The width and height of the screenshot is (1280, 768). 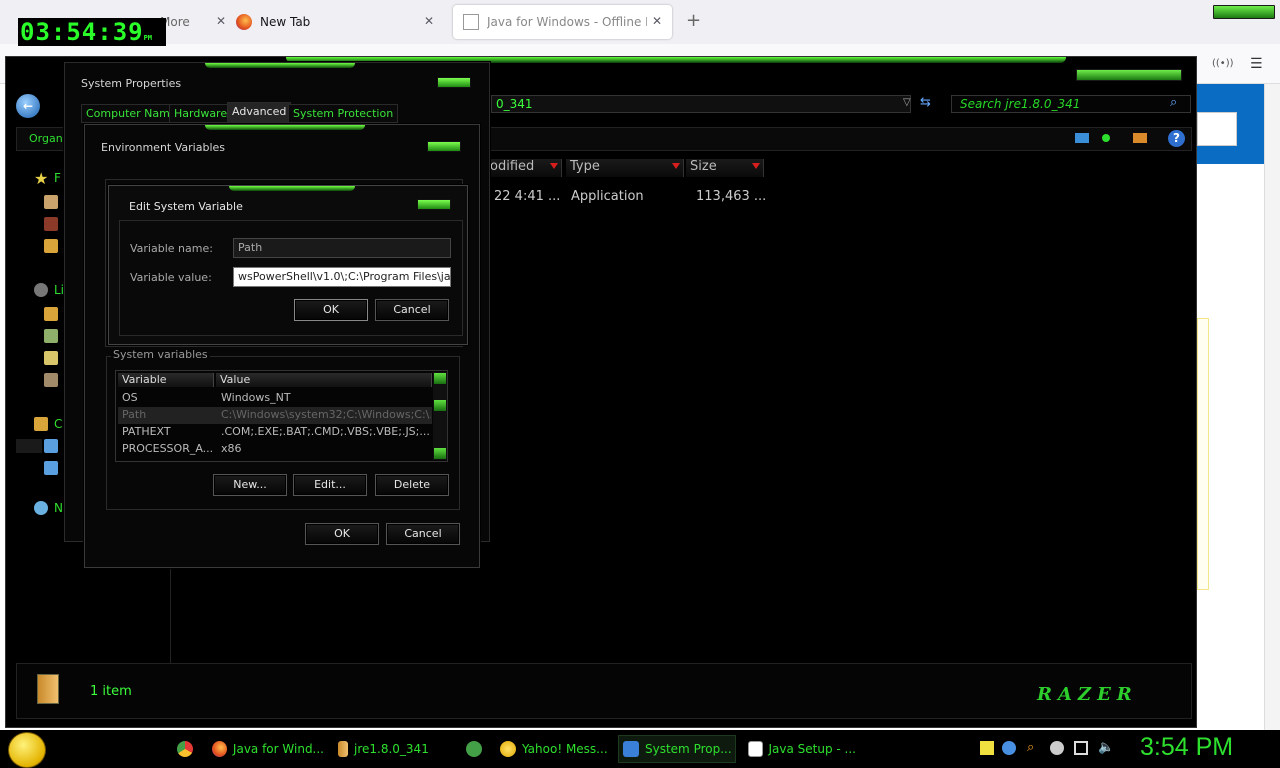 I want to click on table-row: OS Windows_NT, so click(x=275, y=398).